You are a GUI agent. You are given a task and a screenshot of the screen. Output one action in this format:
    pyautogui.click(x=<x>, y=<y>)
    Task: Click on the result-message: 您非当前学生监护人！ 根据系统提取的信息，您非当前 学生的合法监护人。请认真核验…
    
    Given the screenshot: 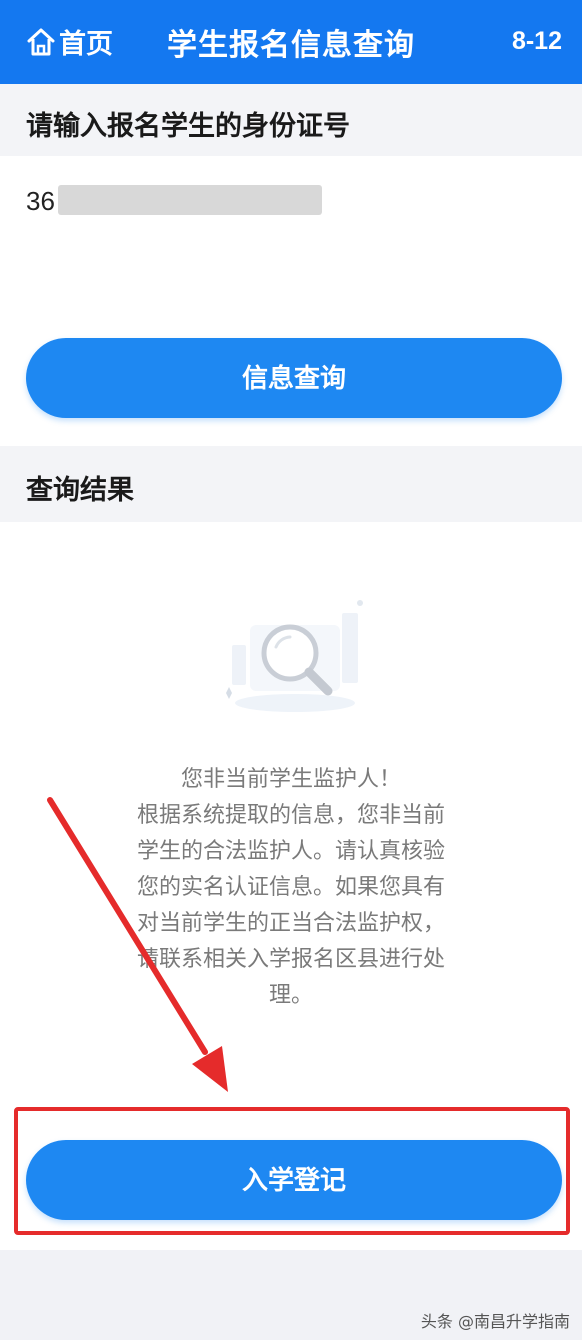 What is the action you would take?
    pyautogui.click(x=291, y=888)
    